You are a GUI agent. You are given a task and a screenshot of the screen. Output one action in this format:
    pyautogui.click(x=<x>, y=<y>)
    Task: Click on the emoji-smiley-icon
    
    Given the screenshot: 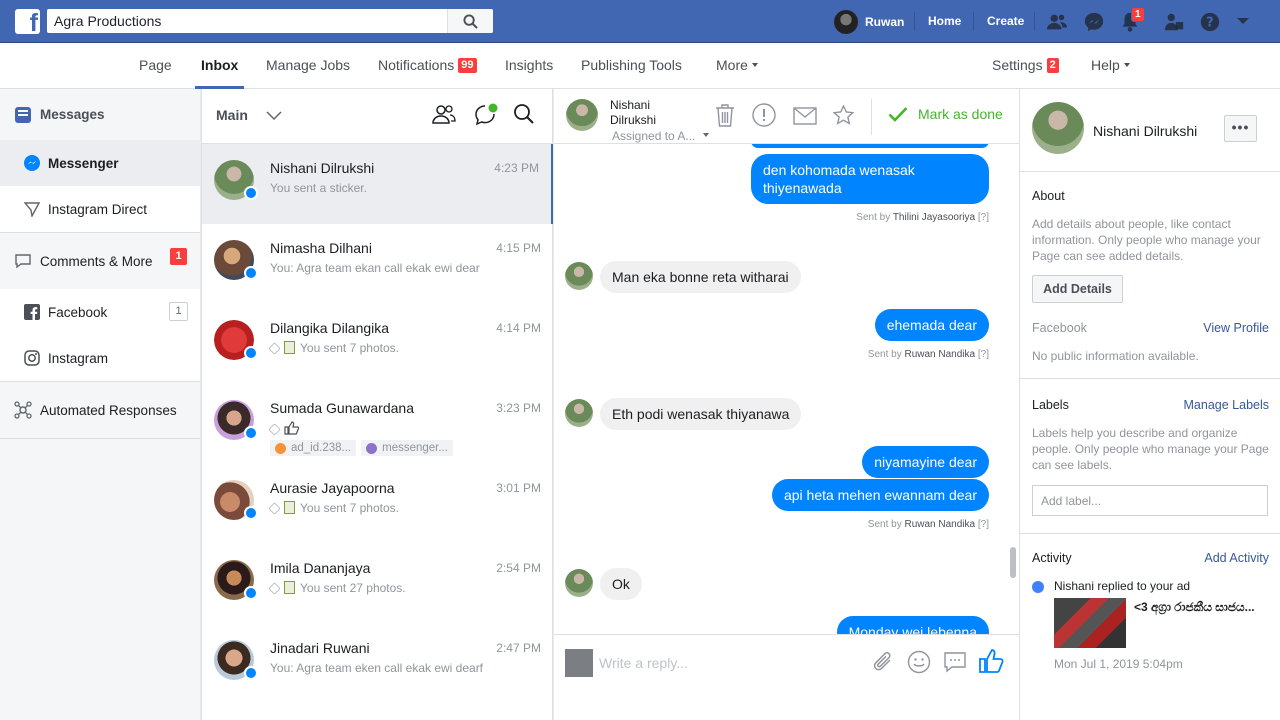 What is the action you would take?
    pyautogui.click(x=919, y=662)
    